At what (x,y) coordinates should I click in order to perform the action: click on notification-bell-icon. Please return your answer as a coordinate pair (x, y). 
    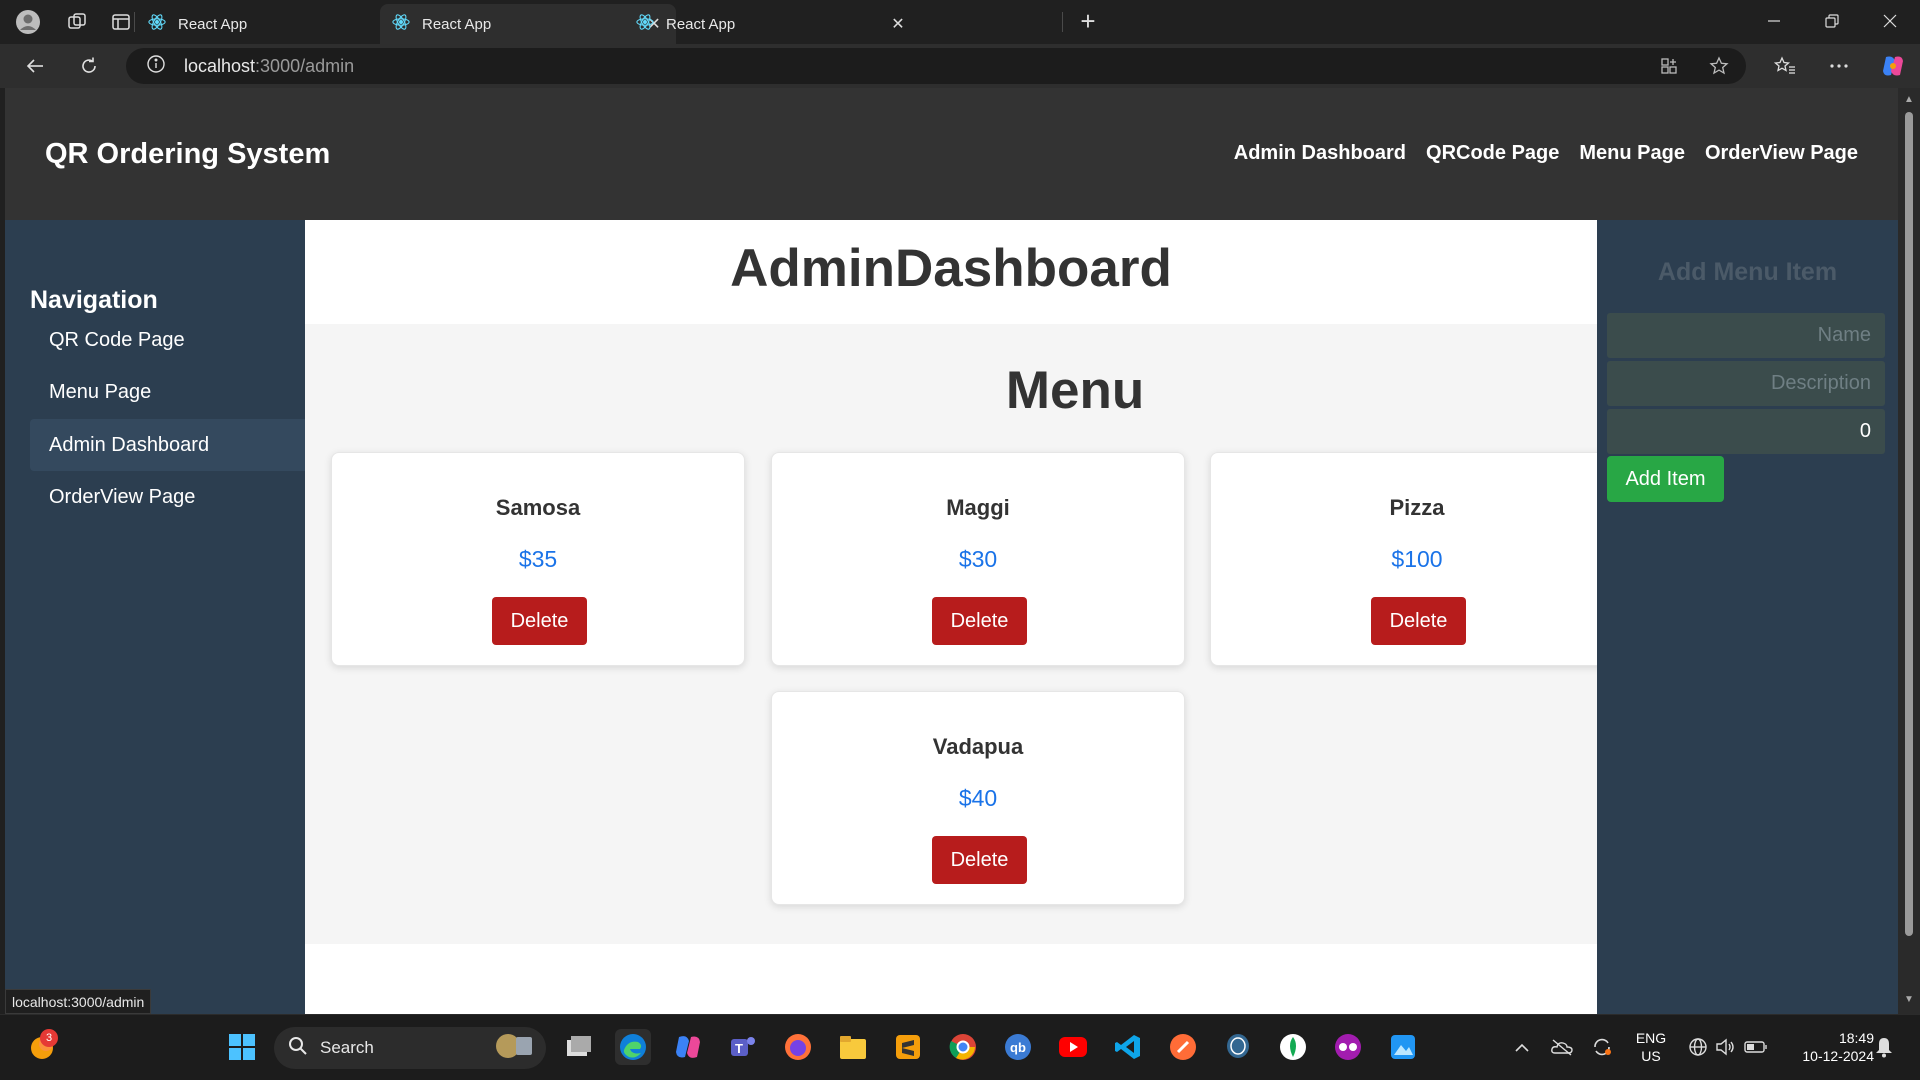
    Looking at the image, I should click on (1884, 1047).